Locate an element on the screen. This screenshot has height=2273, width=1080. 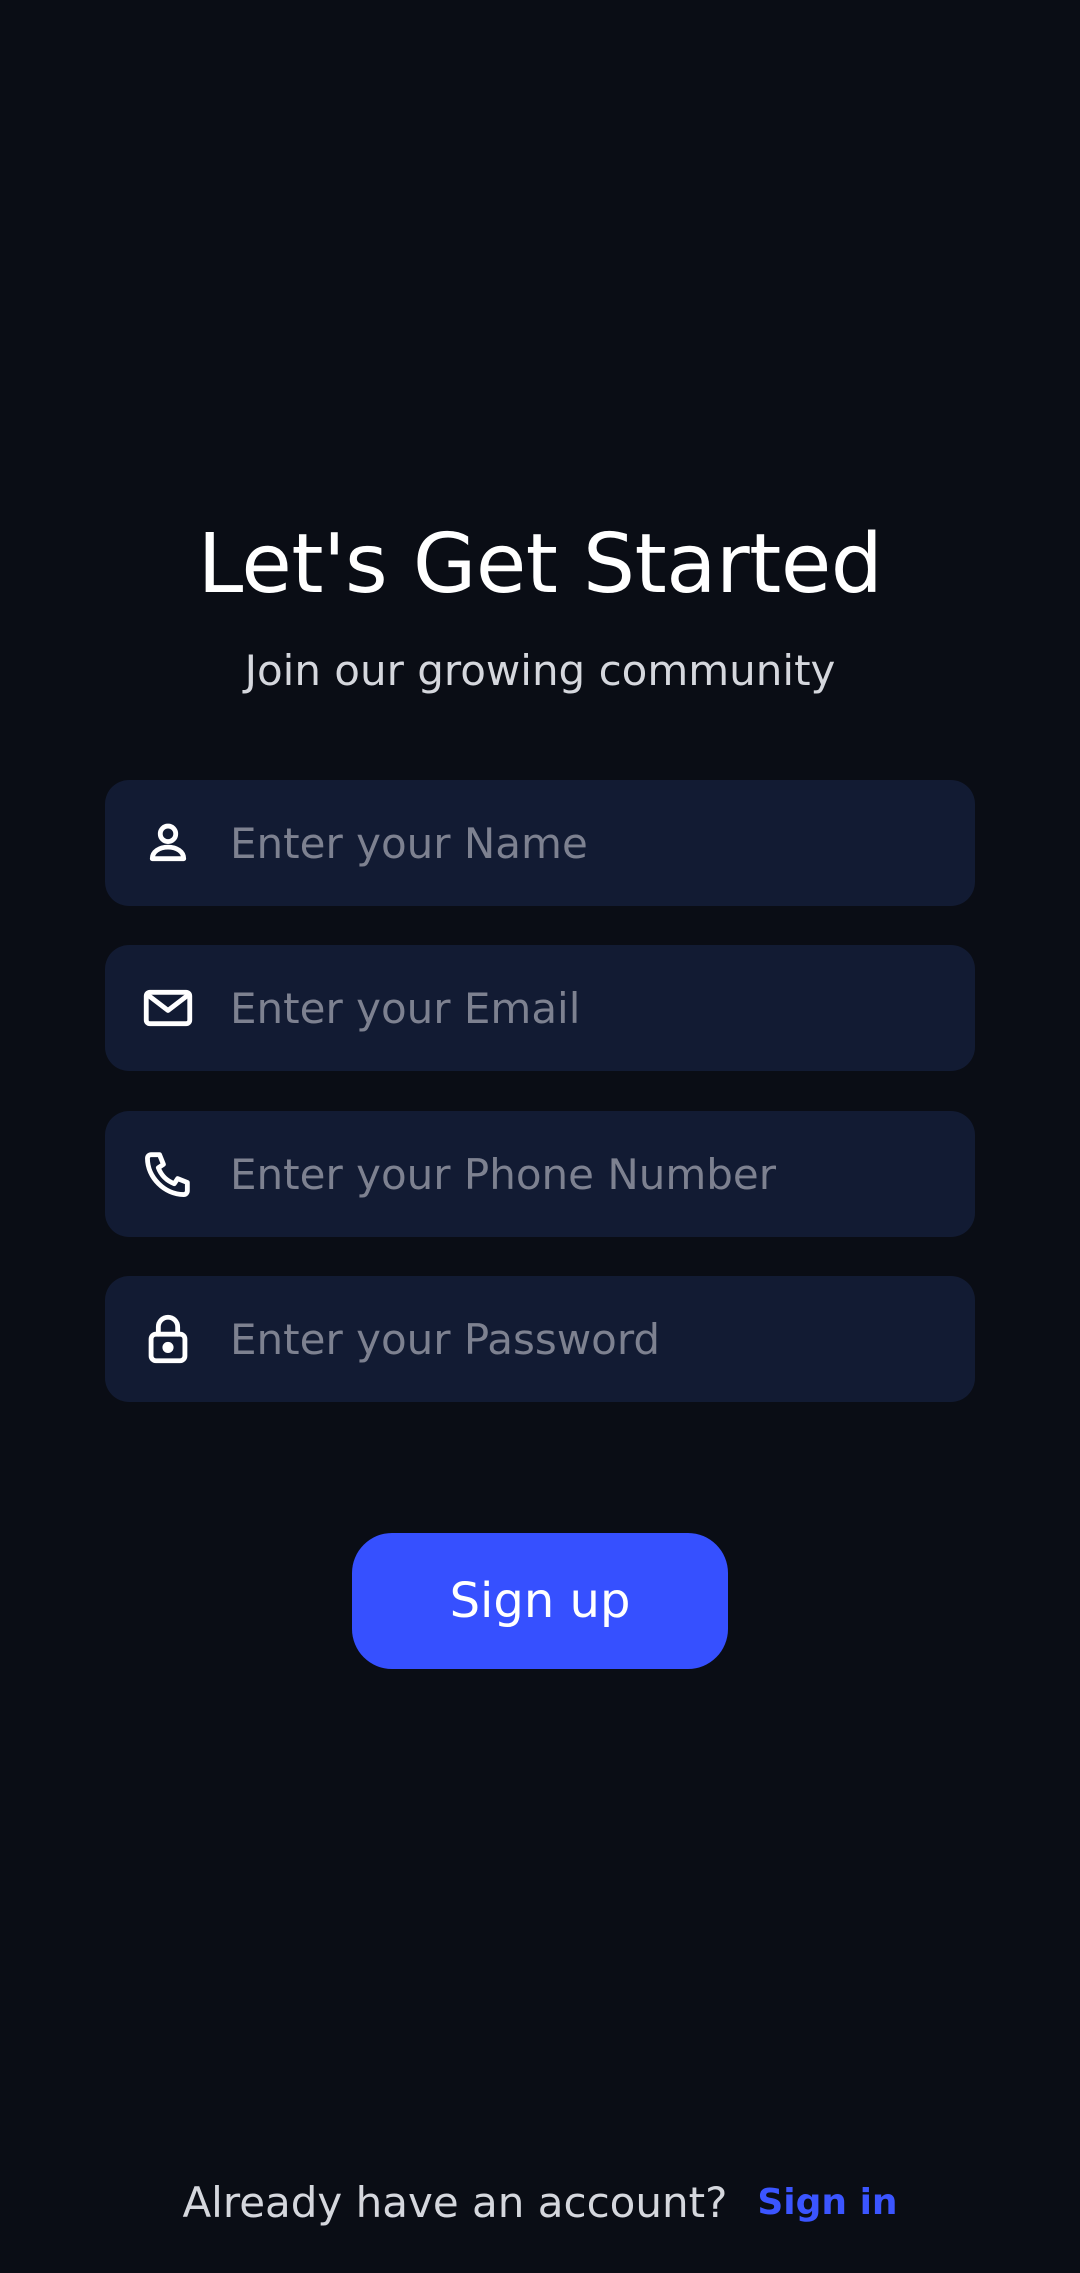
already-have-account-text: Already have an account? is located at coordinates (455, 2202).